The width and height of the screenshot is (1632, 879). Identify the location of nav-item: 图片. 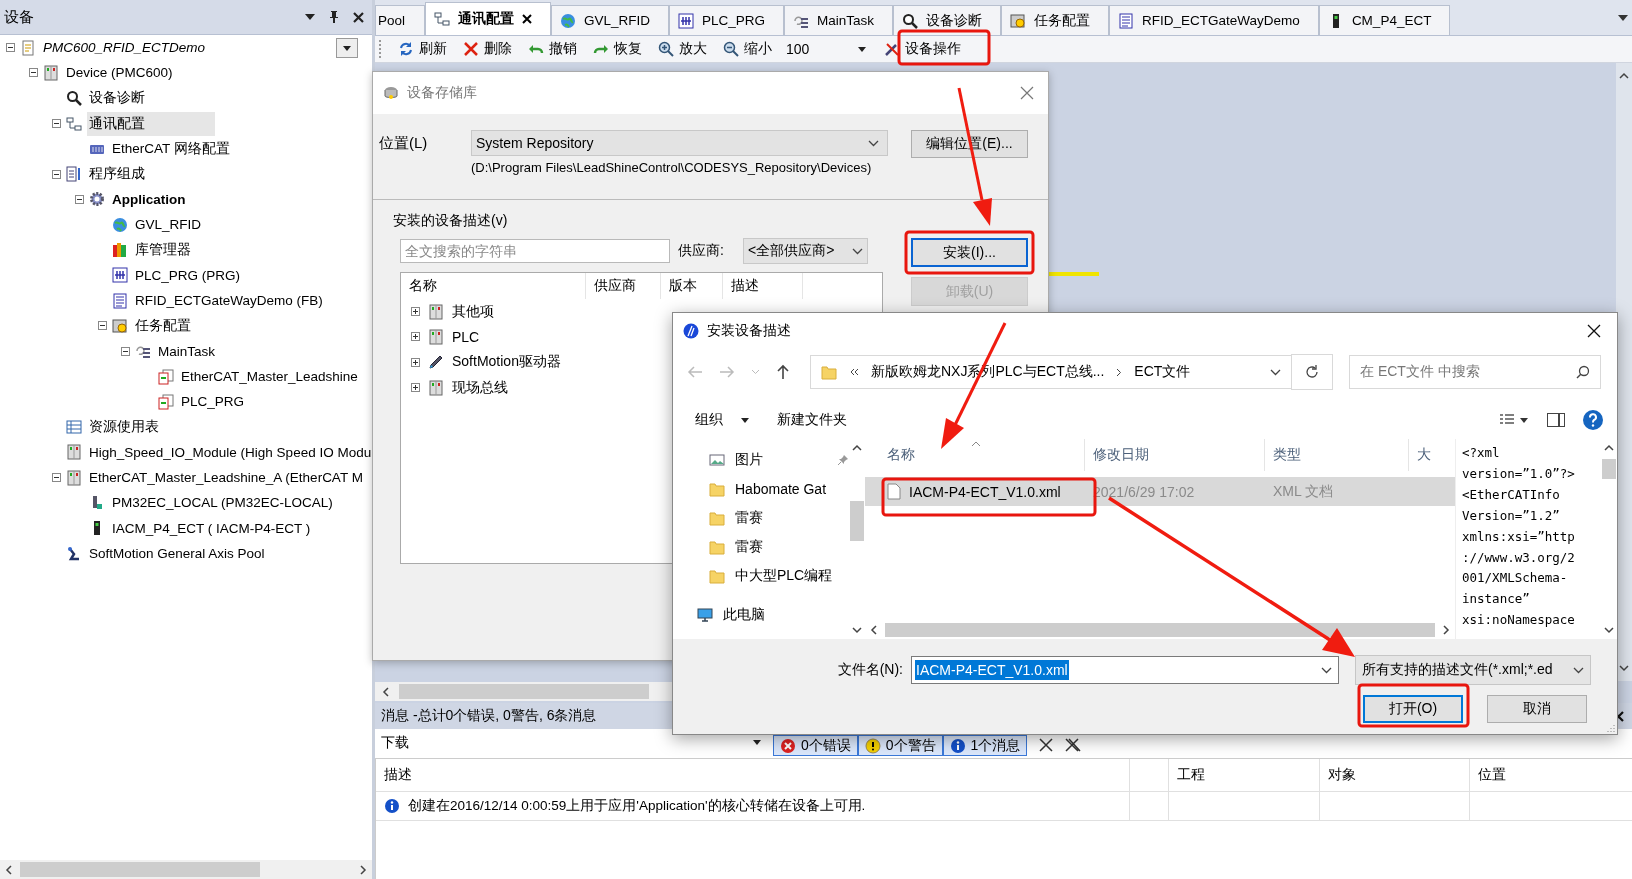
(749, 459).